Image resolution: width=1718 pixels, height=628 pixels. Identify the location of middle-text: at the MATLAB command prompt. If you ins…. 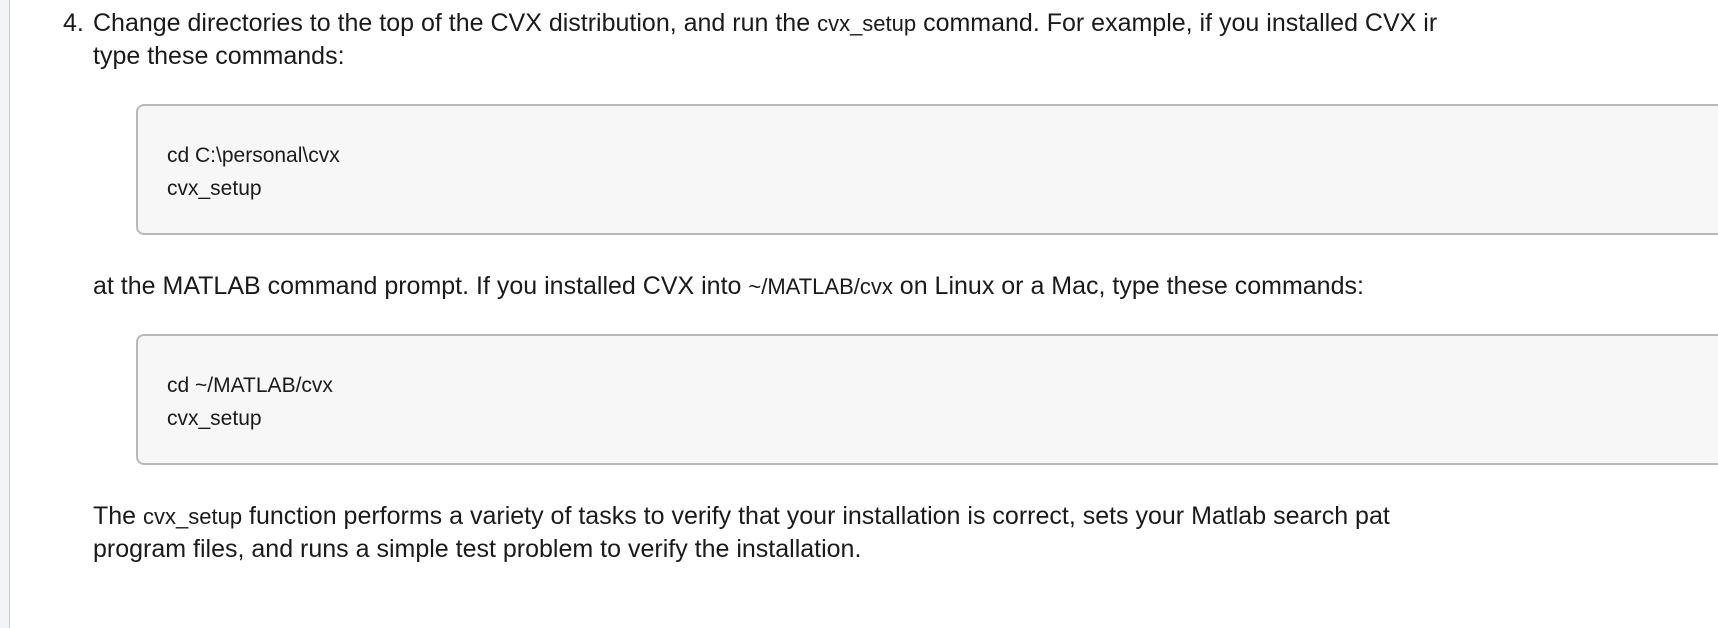
(421, 286).